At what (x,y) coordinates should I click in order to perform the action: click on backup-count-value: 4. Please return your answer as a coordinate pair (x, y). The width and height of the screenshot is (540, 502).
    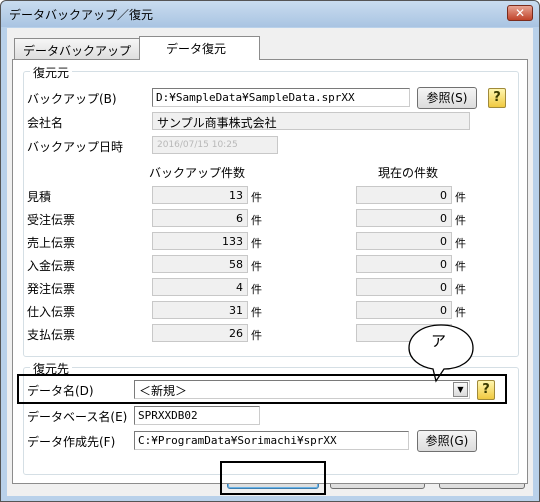
    Looking at the image, I should click on (200, 287).